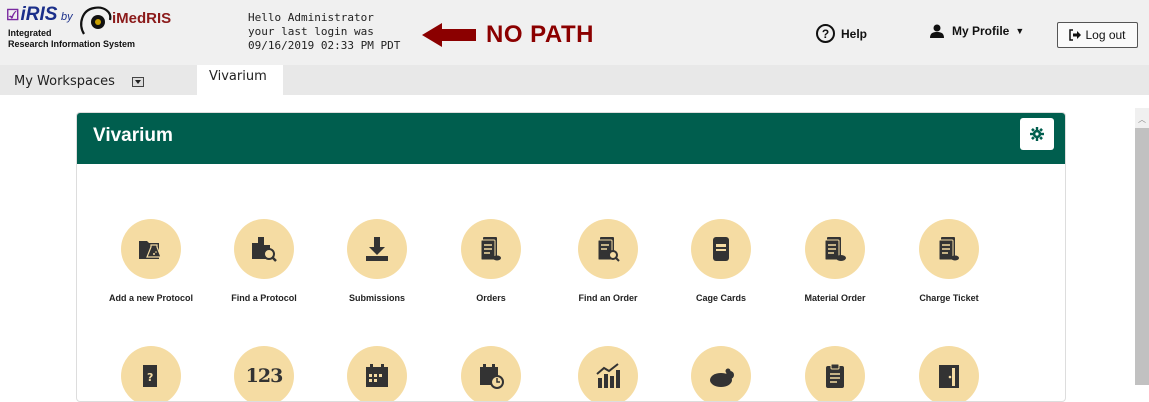  I want to click on charge-ticket-icon, so click(949, 249).